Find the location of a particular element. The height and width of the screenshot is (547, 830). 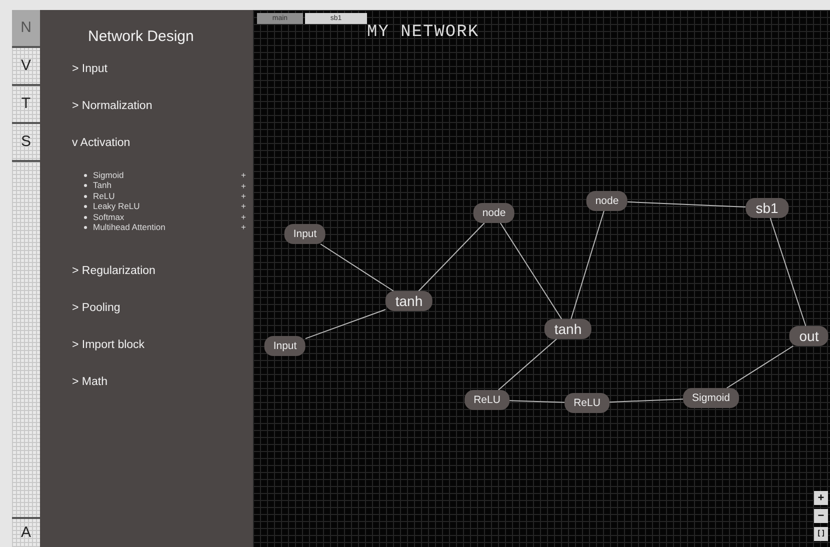

layer-item: Multihead Attention is located at coordinates (129, 227).